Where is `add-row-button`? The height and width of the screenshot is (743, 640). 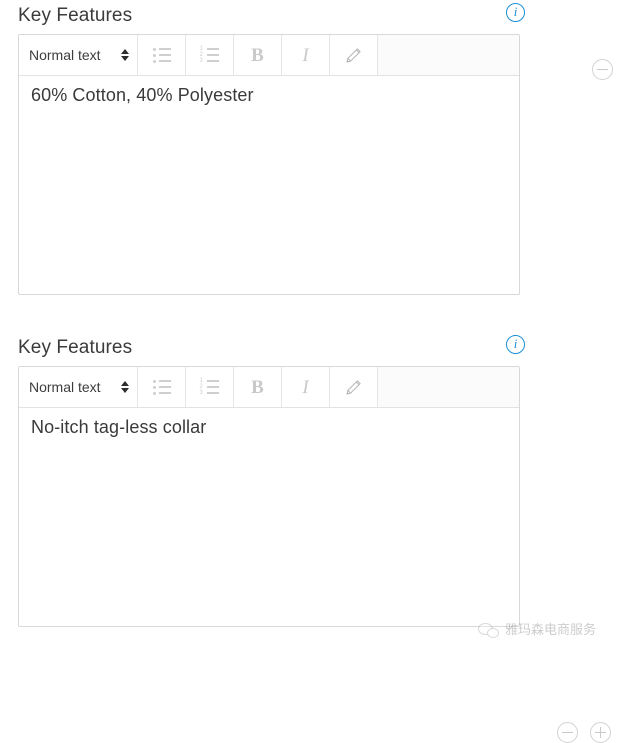 add-row-button is located at coordinates (600, 732).